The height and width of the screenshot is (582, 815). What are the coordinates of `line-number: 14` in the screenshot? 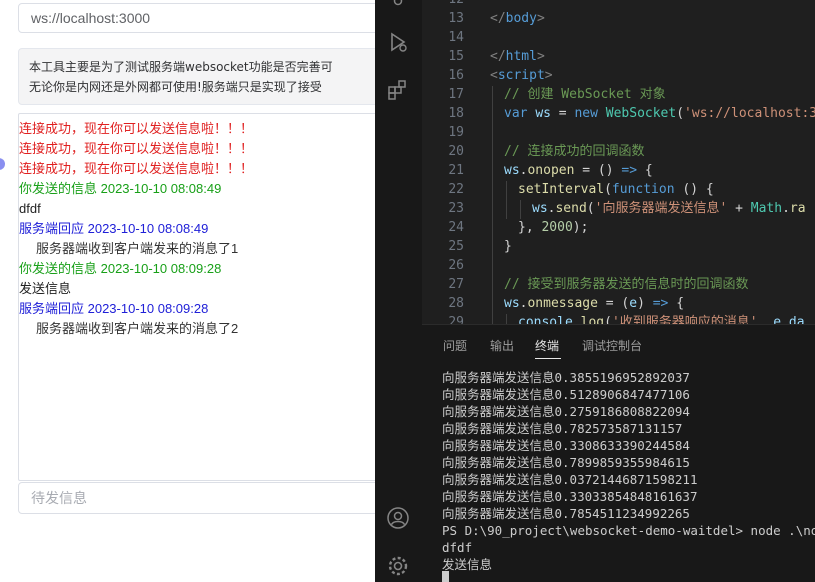 It's located at (456, 37).